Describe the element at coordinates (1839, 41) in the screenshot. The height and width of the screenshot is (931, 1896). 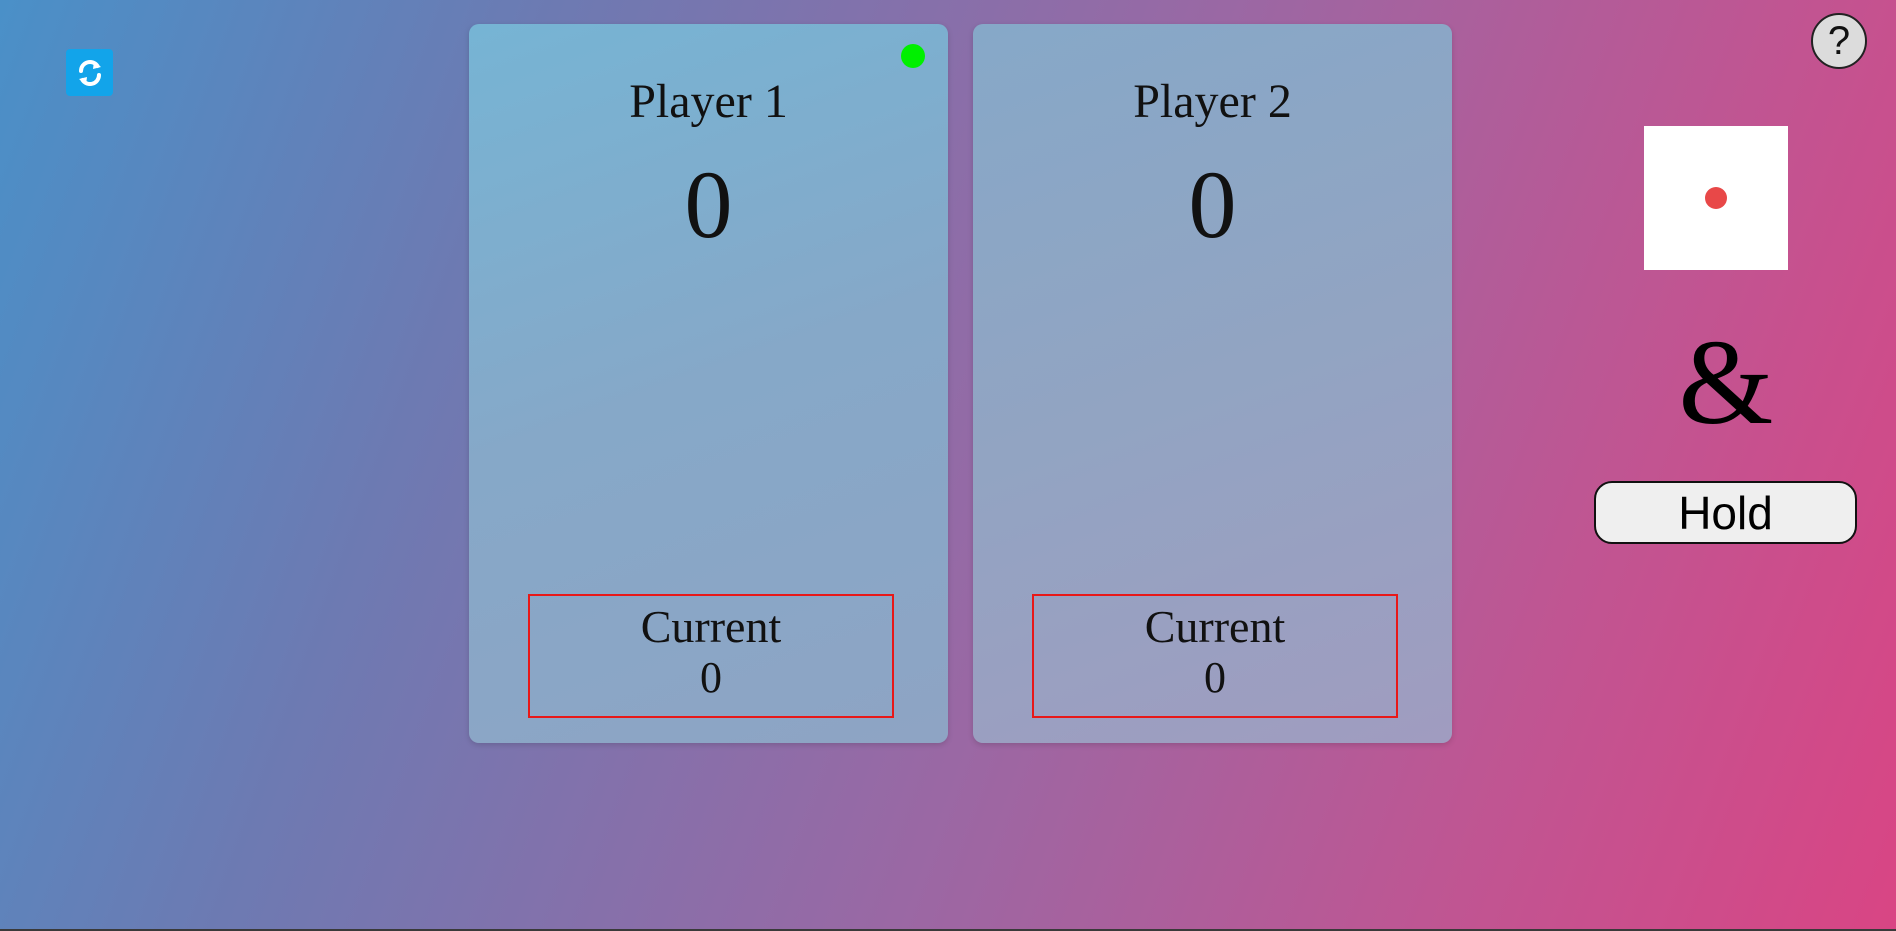
I see `help-button: ?` at that location.